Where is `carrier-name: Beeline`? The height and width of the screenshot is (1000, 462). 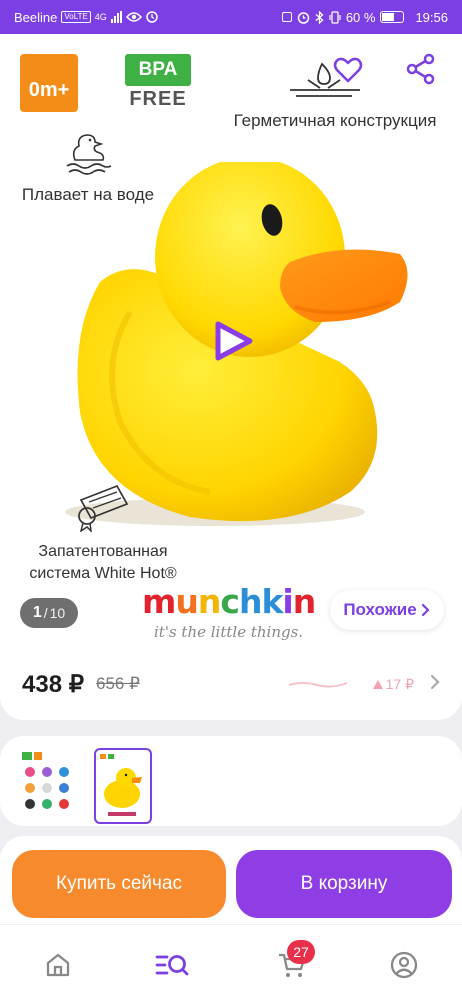
carrier-name: Beeline is located at coordinates (36, 17).